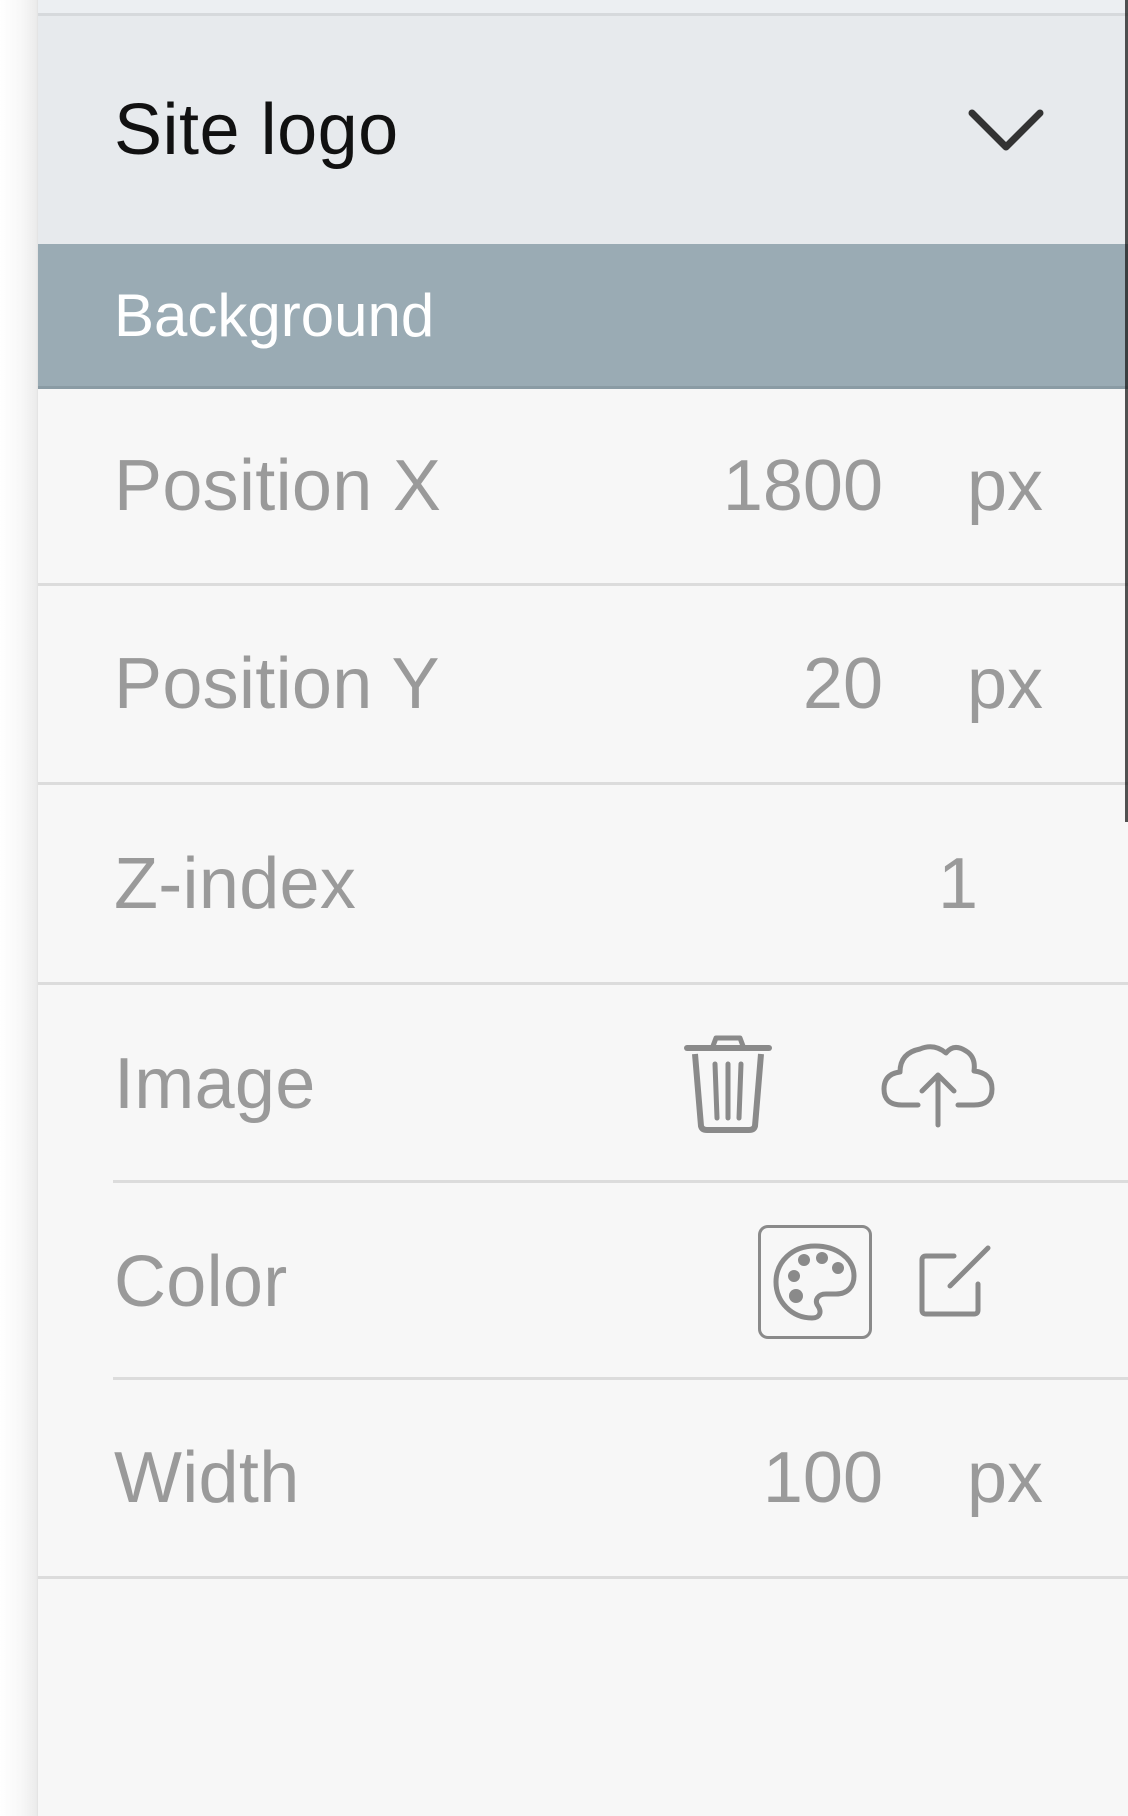 The image size is (1128, 1816). I want to click on width-row: Width 100 px, so click(583, 1479).